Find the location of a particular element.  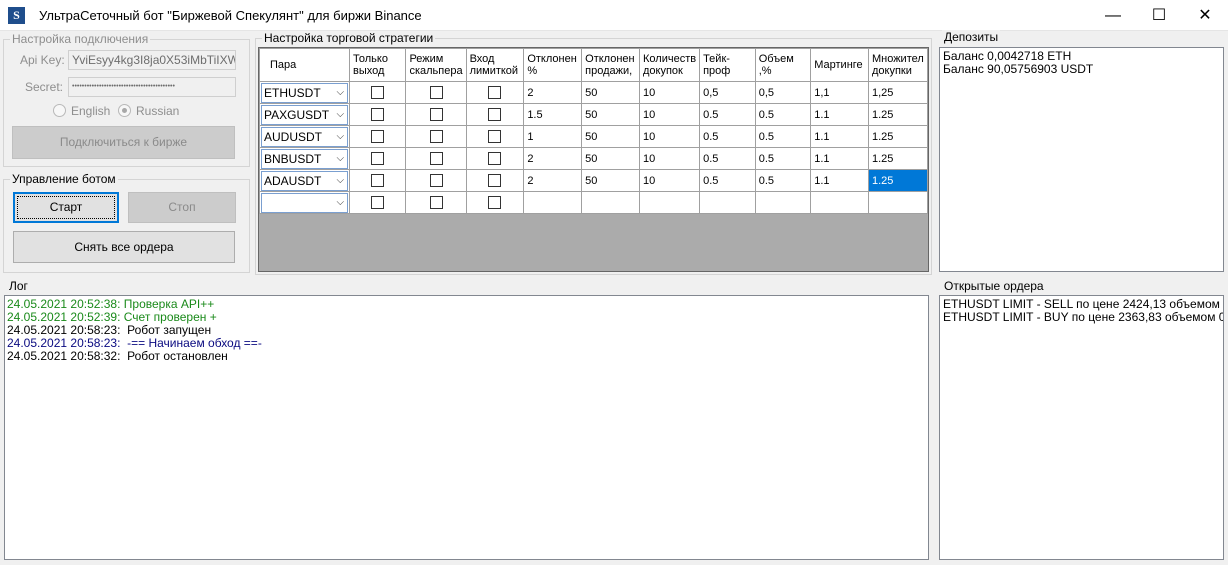

column-header: Отклонен продажи, is located at coordinates (610, 65).